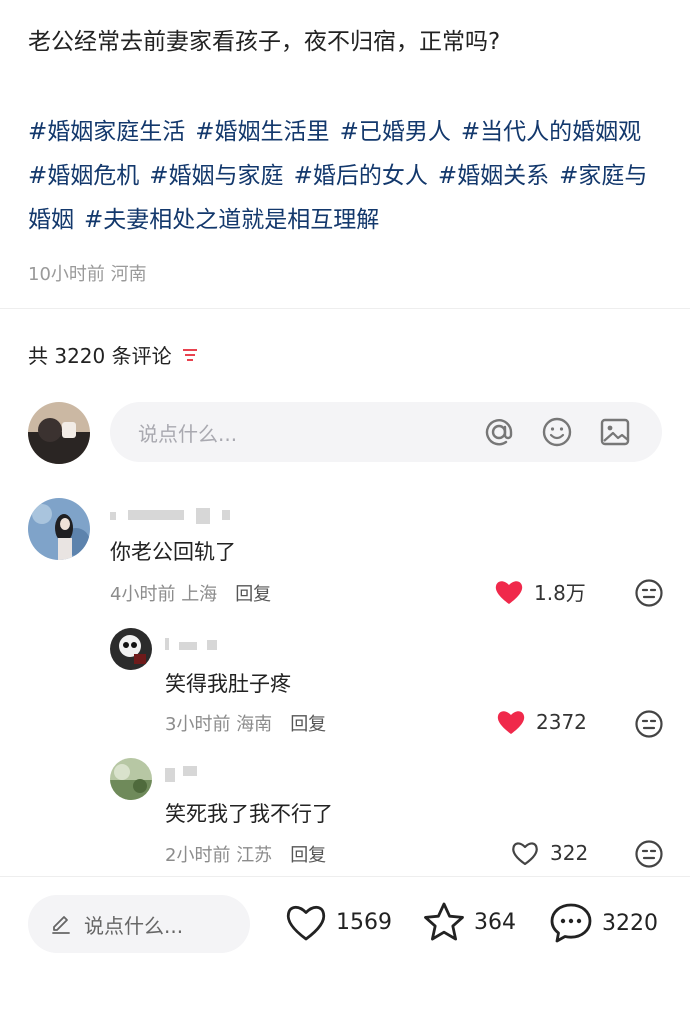  I want to click on comment-time-location: 4小时前 上海, so click(163, 593).